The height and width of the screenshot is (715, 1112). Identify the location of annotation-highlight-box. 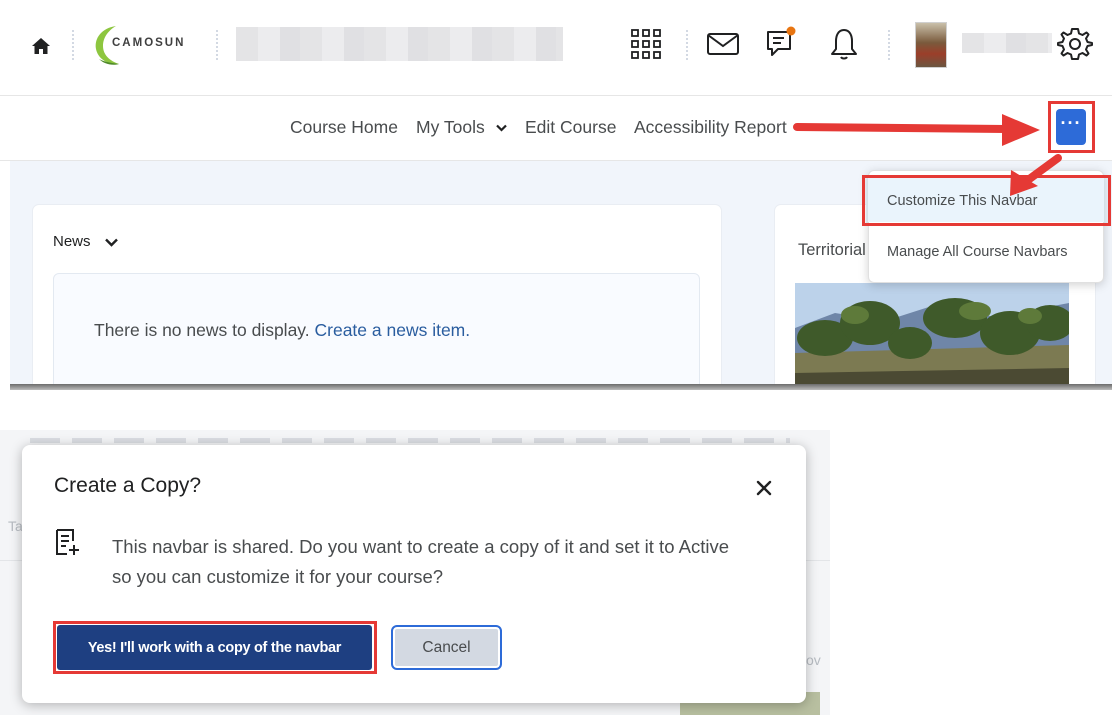
(215, 647).